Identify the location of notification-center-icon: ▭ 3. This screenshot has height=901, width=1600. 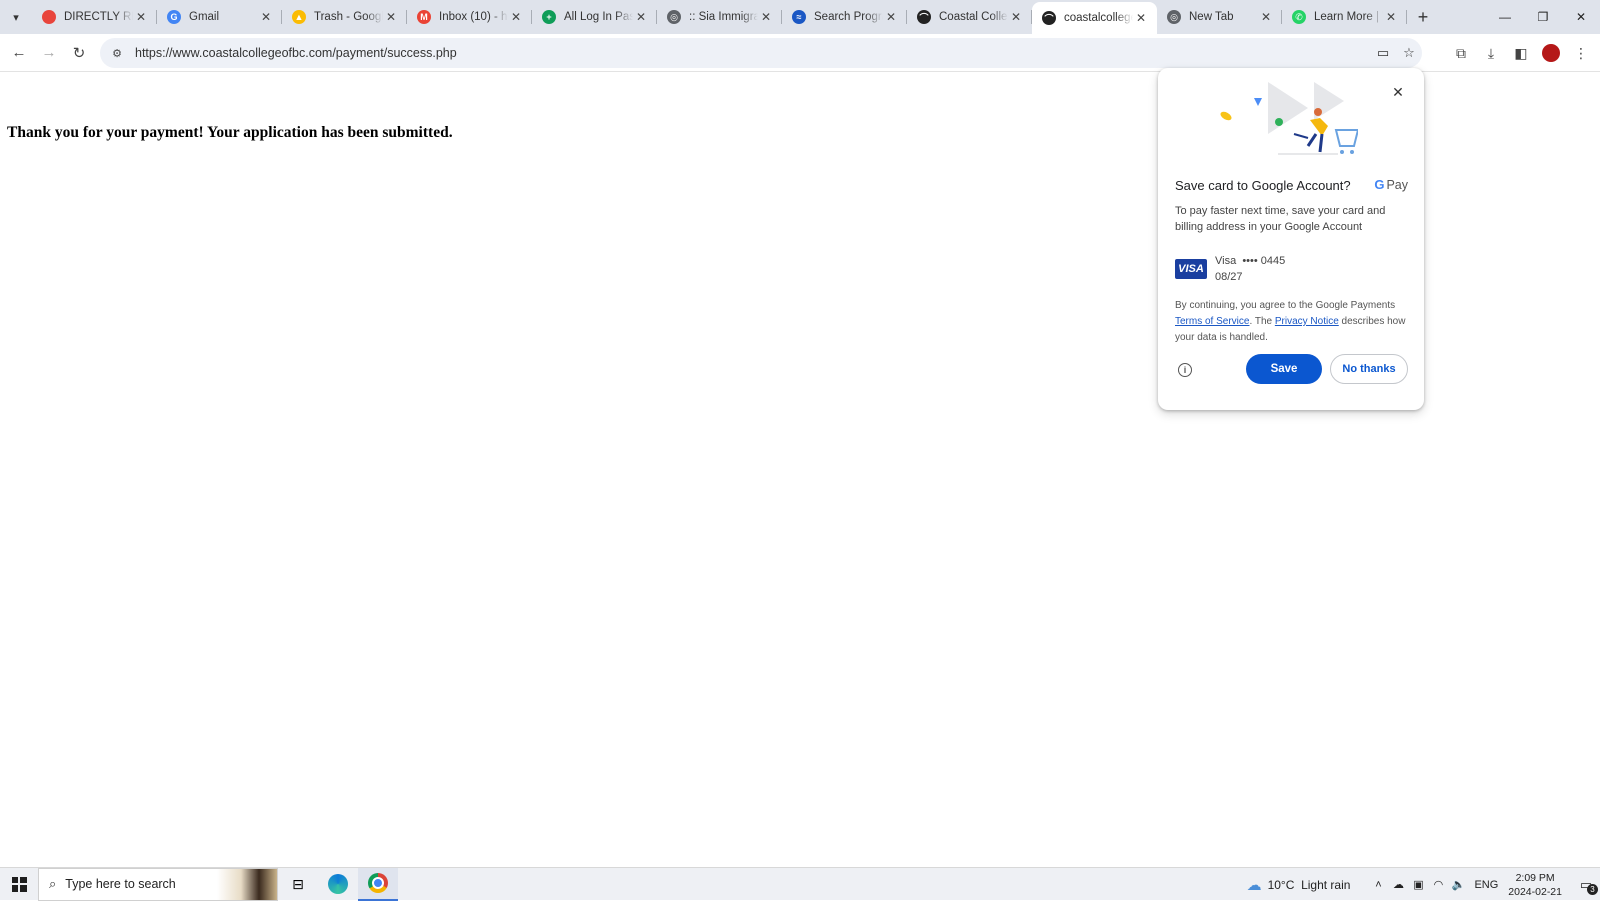
(1586, 884).